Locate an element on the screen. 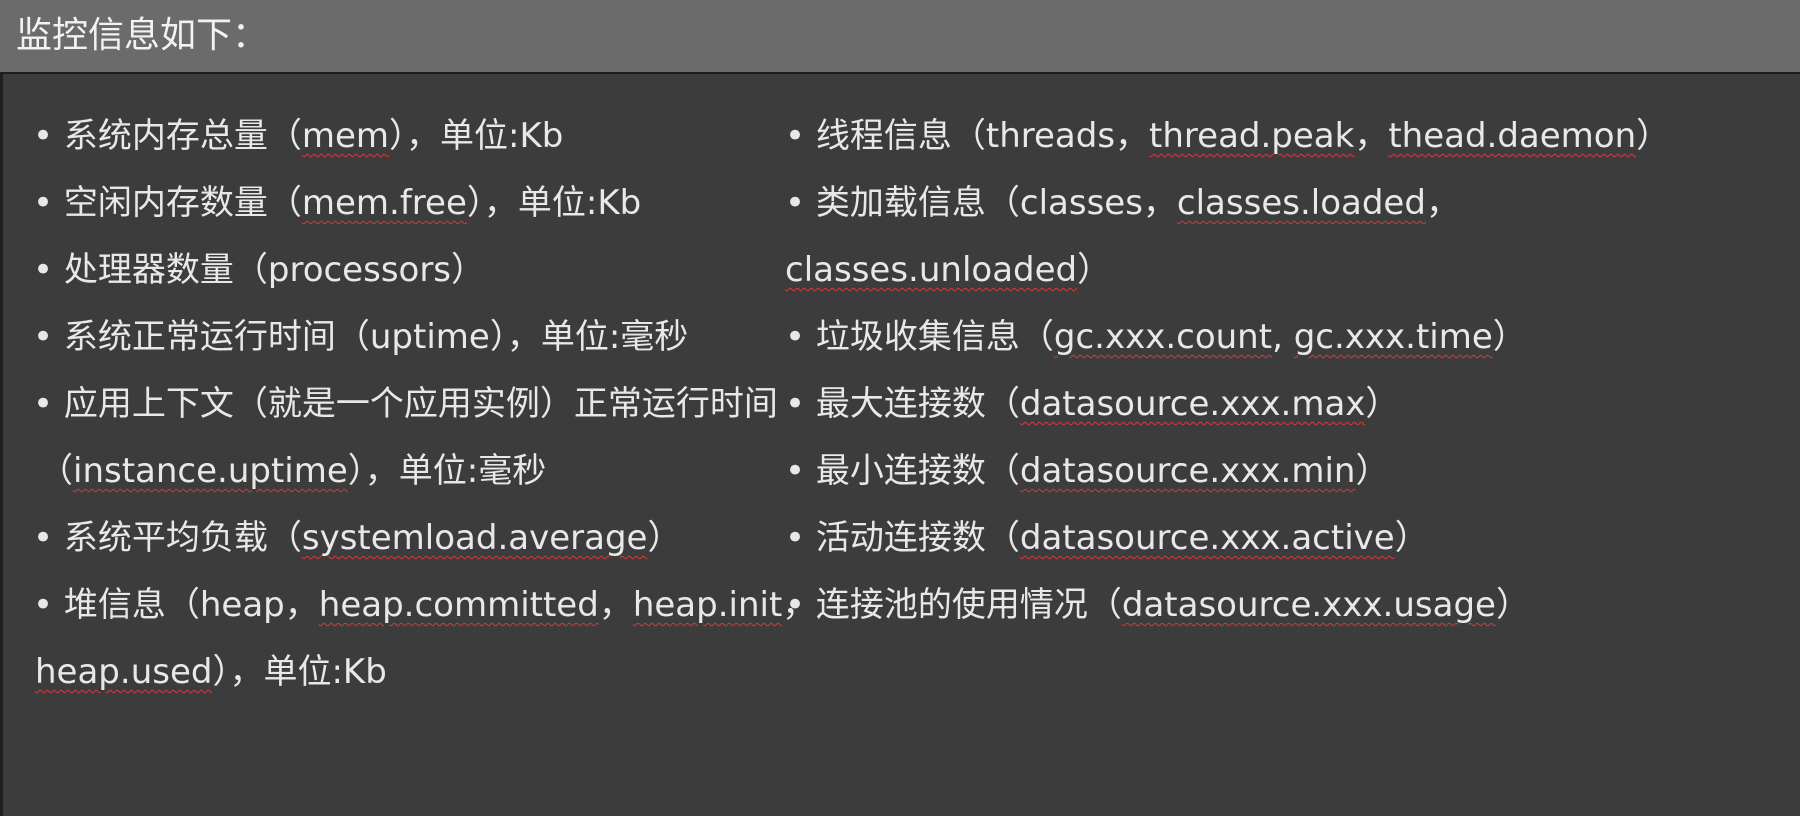 Image resolution: width=1800 pixels, height=816 pixels. metric-key: datasource.xxx.active is located at coordinates (1207, 538).